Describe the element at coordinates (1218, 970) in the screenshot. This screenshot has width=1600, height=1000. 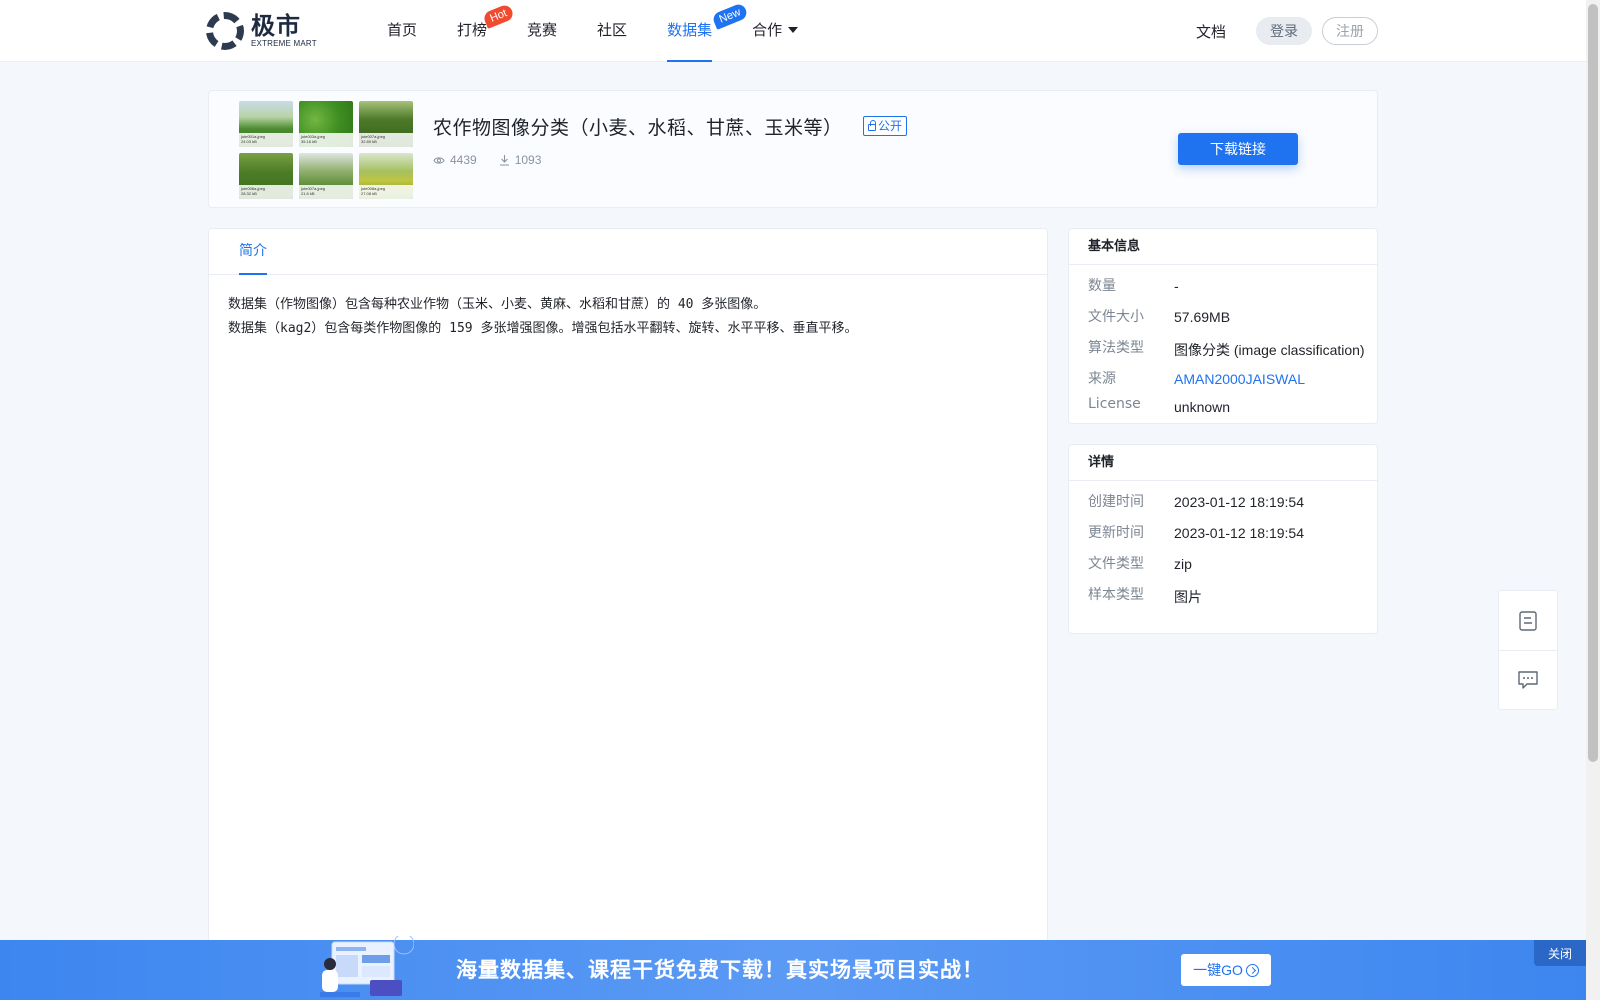
I see `promo-go-label: 一键GO` at that location.